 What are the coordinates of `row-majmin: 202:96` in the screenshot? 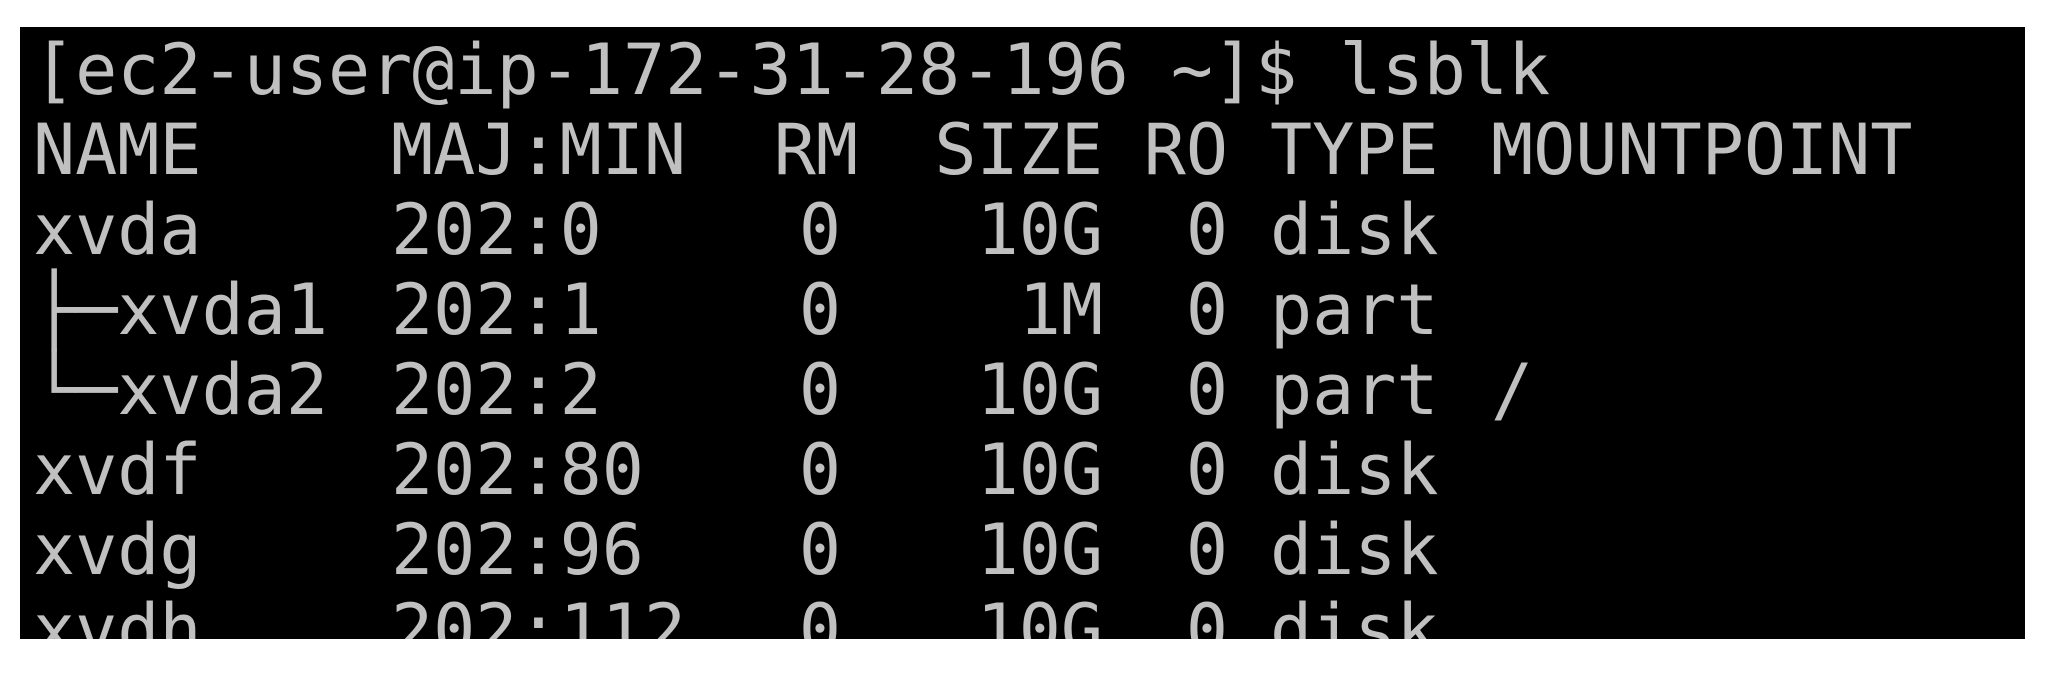 It's located at (517, 550).